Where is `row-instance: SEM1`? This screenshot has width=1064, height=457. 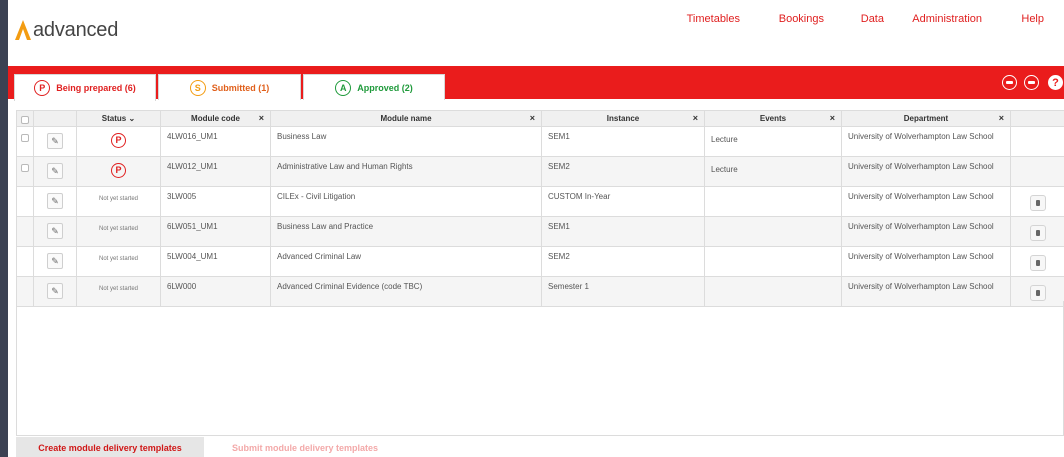 row-instance: SEM1 is located at coordinates (623, 231).